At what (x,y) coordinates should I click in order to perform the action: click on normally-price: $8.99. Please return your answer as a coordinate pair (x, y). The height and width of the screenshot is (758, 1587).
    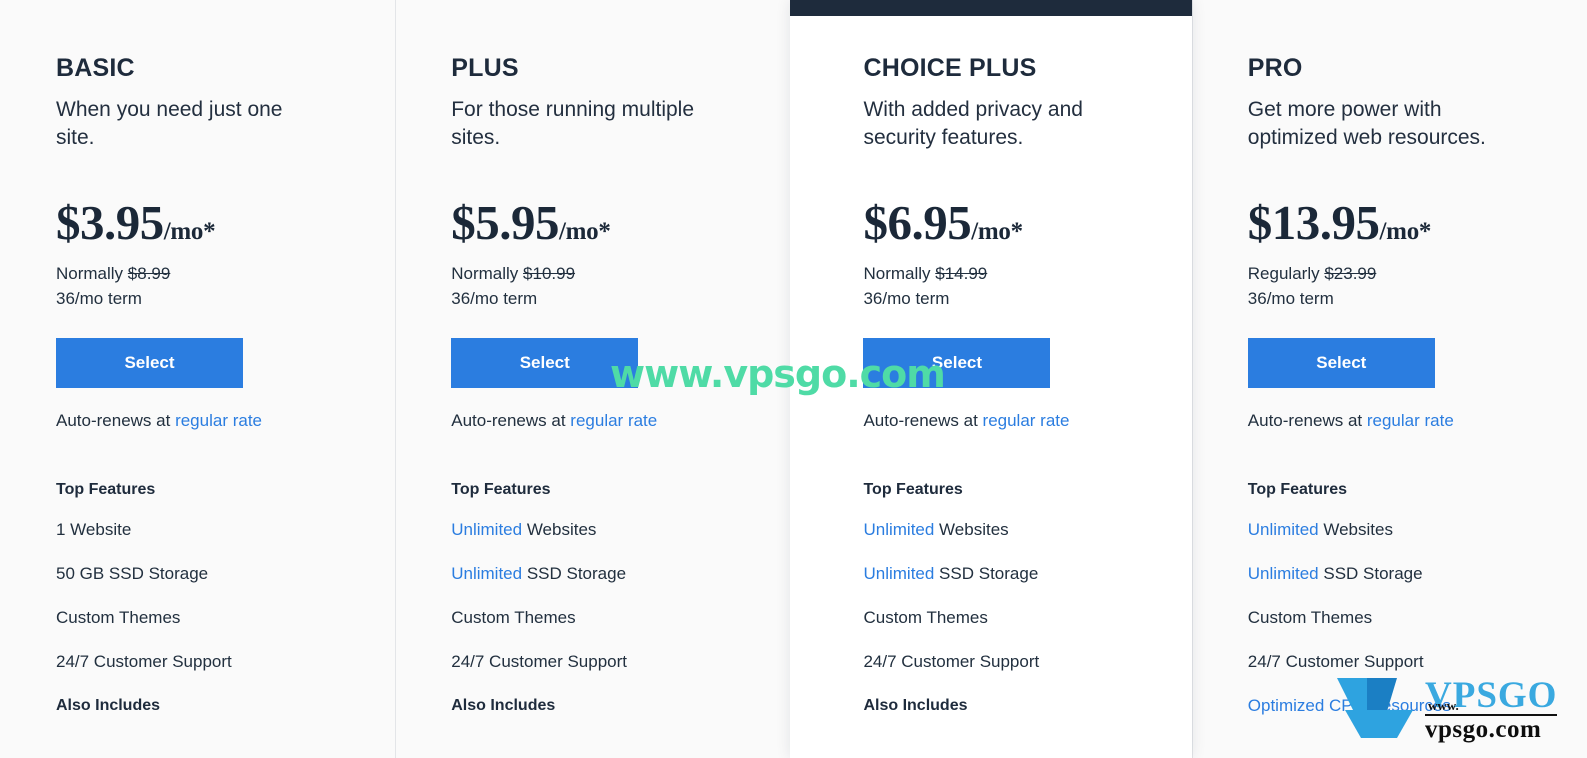
    Looking at the image, I should click on (149, 273).